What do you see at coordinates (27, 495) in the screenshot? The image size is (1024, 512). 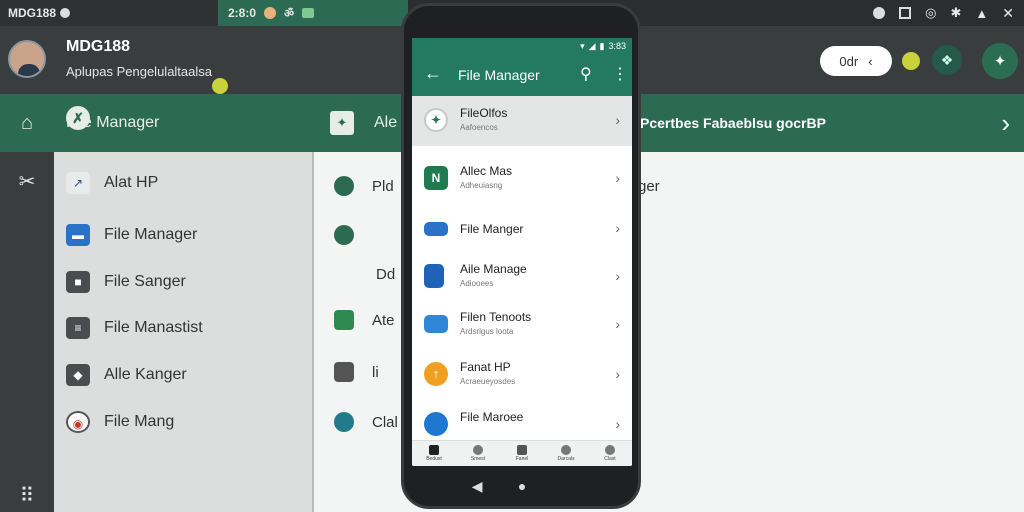 I see `grid-icon: ⠿` at bounding box center [27, 495].